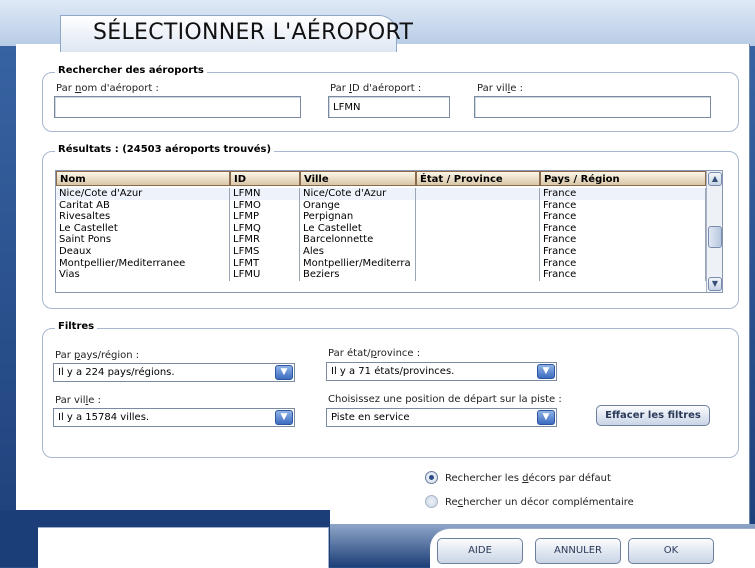  I want to click on table-cell: LFMQ, so click(265, 228).